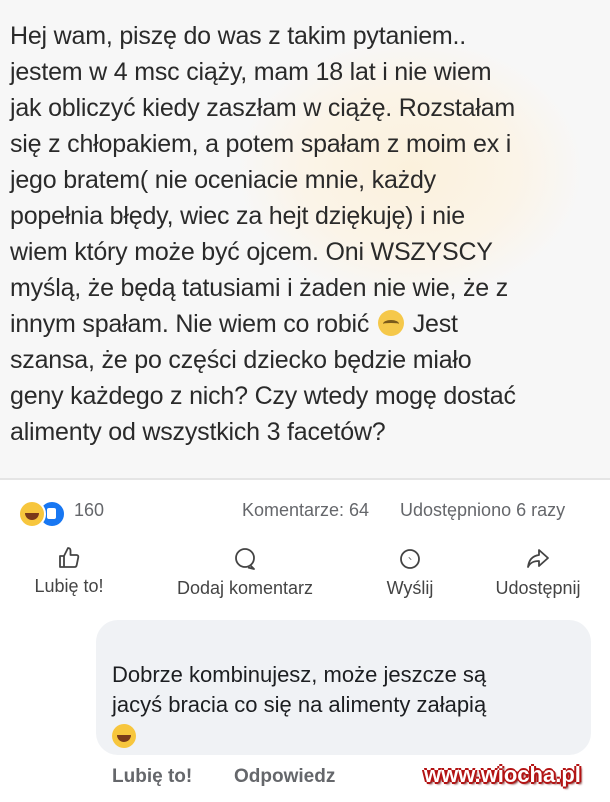 Image resolution: width=610 pixels, height=802 pixels. I want to click on send-button: Wyślij, so click(410, 576).